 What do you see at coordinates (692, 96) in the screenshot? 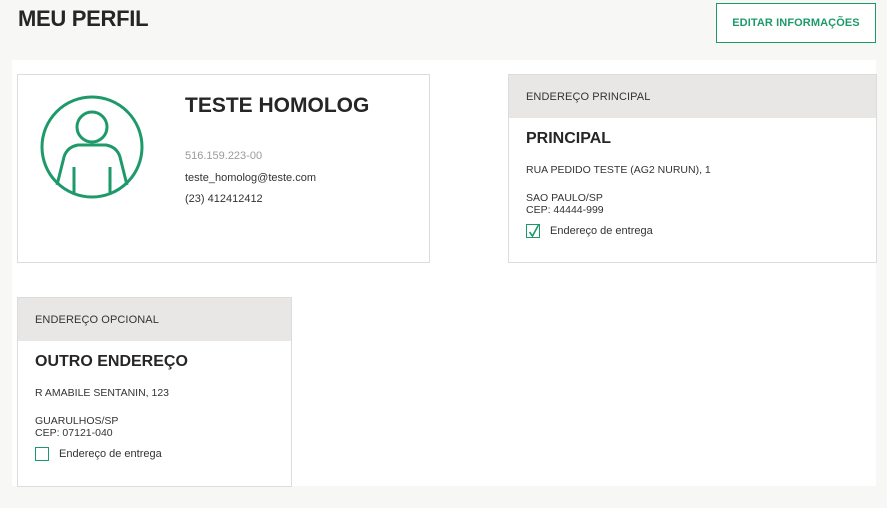
I see `address-card-header: ENDEREÇO PRINCIPAL` at bounding box center [692, 96].